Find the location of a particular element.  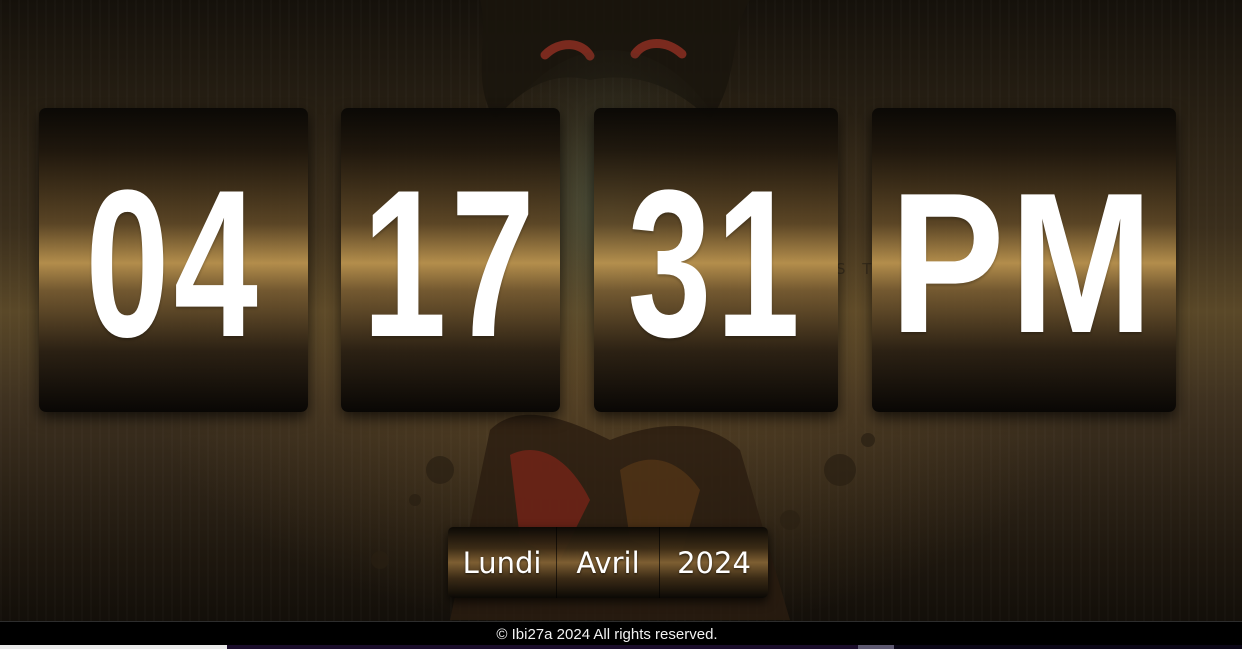

hours-value: 04 is located at coordinates (173, 263).